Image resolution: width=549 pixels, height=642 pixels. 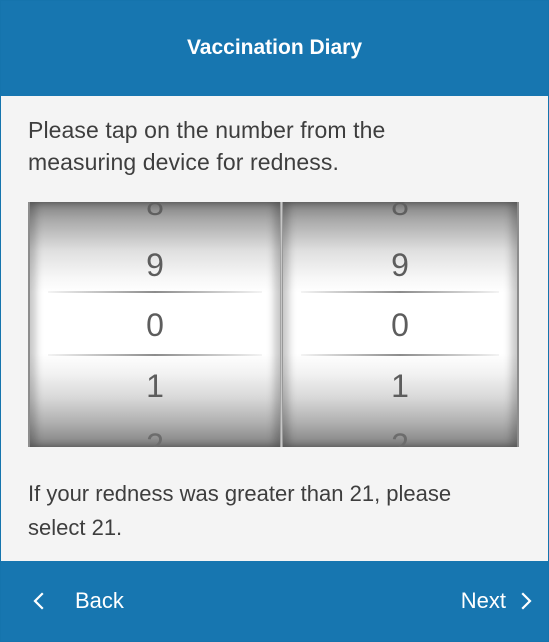 What do you see at coordinates (274, 601) in the screenshot?
I see `navigation-footer: Back Next` at bounding box center [274, 601].